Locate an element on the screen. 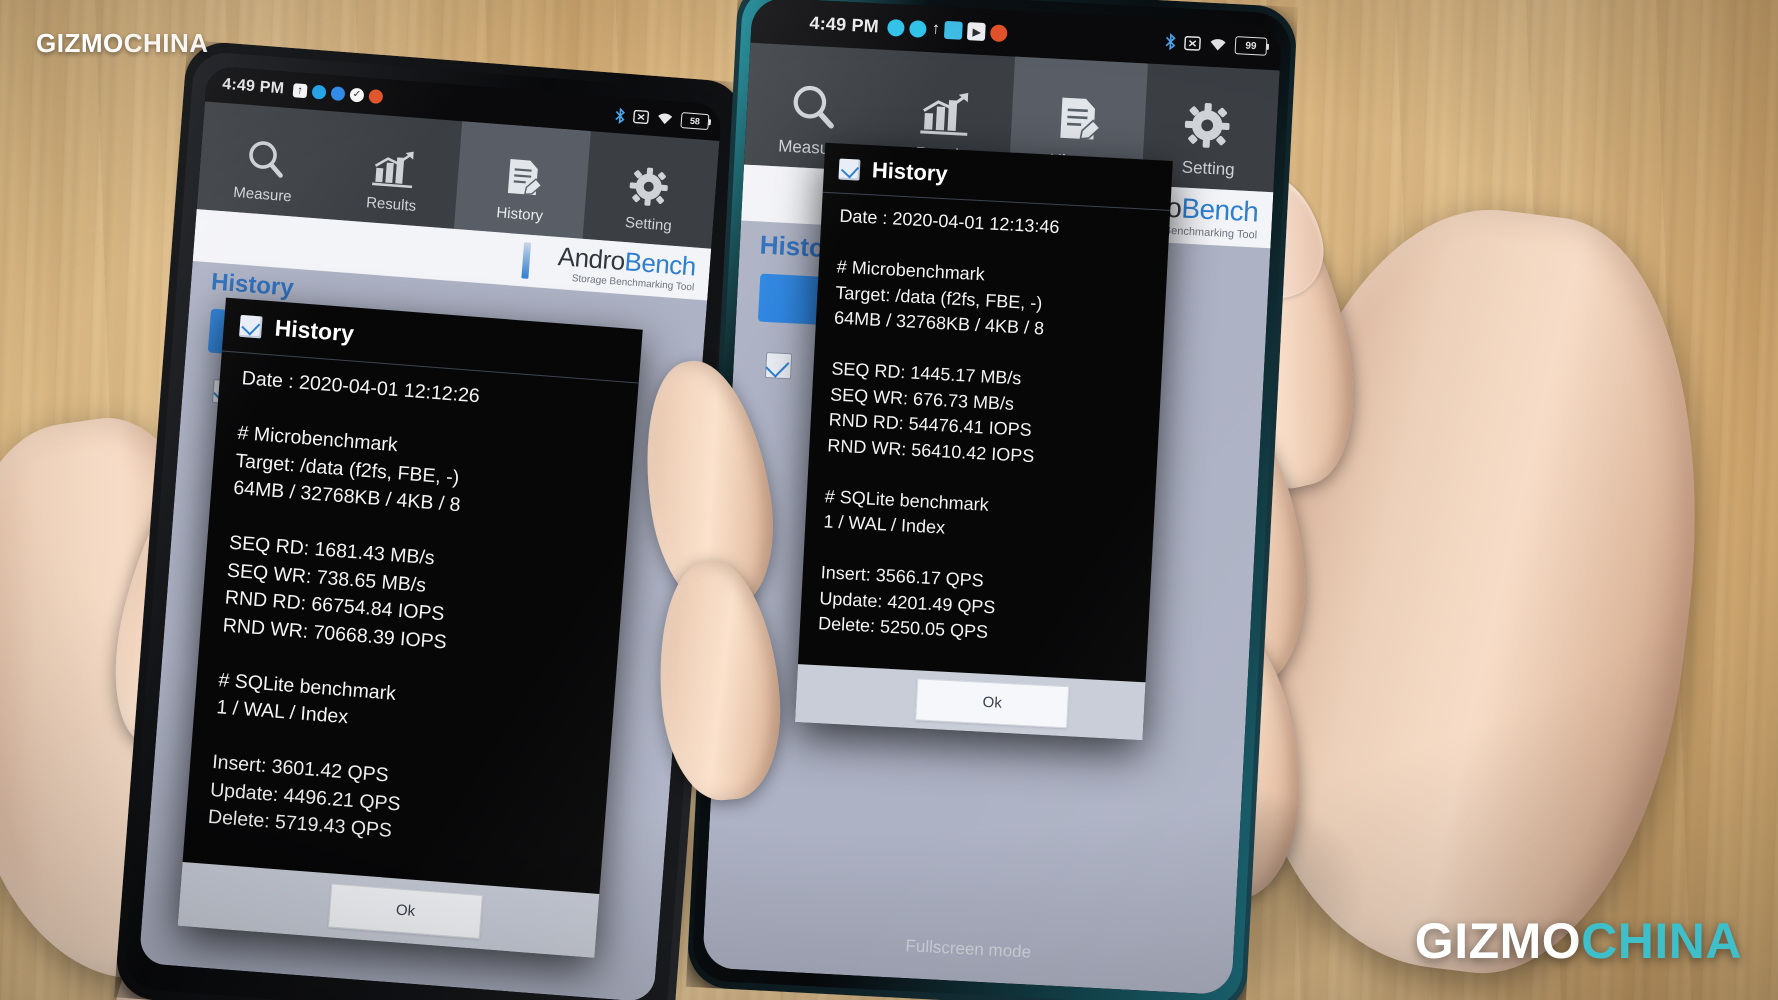 Image resolution: width=1778 pixels, height=1000 pixels. battery-indicator: 58 is located at coordinates (695, 121).